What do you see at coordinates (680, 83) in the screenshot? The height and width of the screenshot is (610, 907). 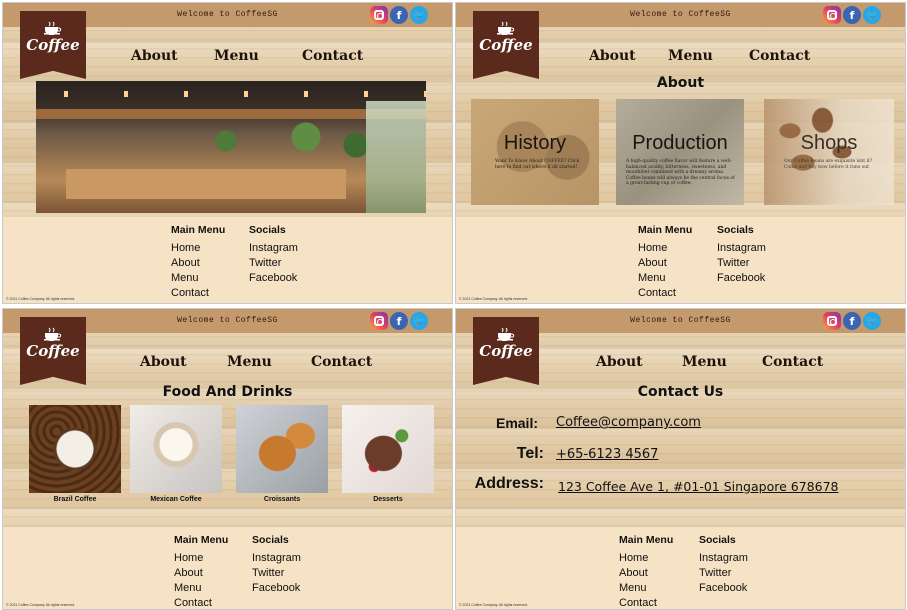 I see `page-title: About` at bounding box center [680, 83].